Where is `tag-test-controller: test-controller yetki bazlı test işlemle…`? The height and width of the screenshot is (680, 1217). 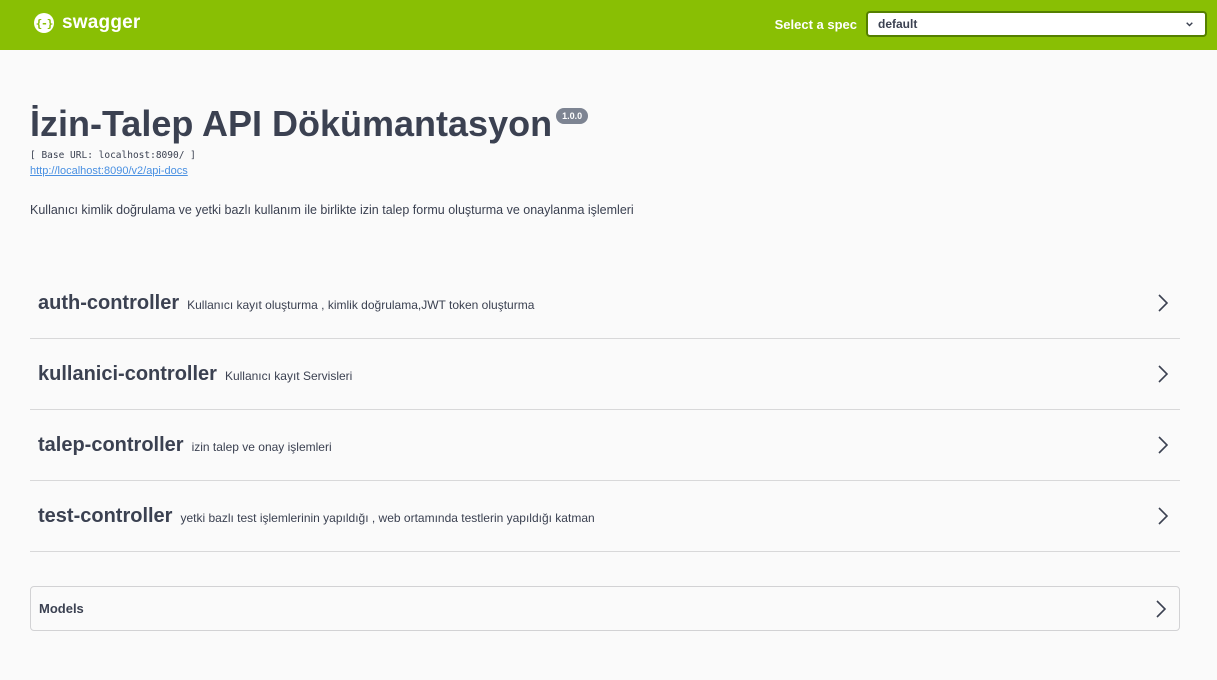 tag-test-controller: test-controller yetki bazlı test işlemle… is located at coordinates (605, 516).